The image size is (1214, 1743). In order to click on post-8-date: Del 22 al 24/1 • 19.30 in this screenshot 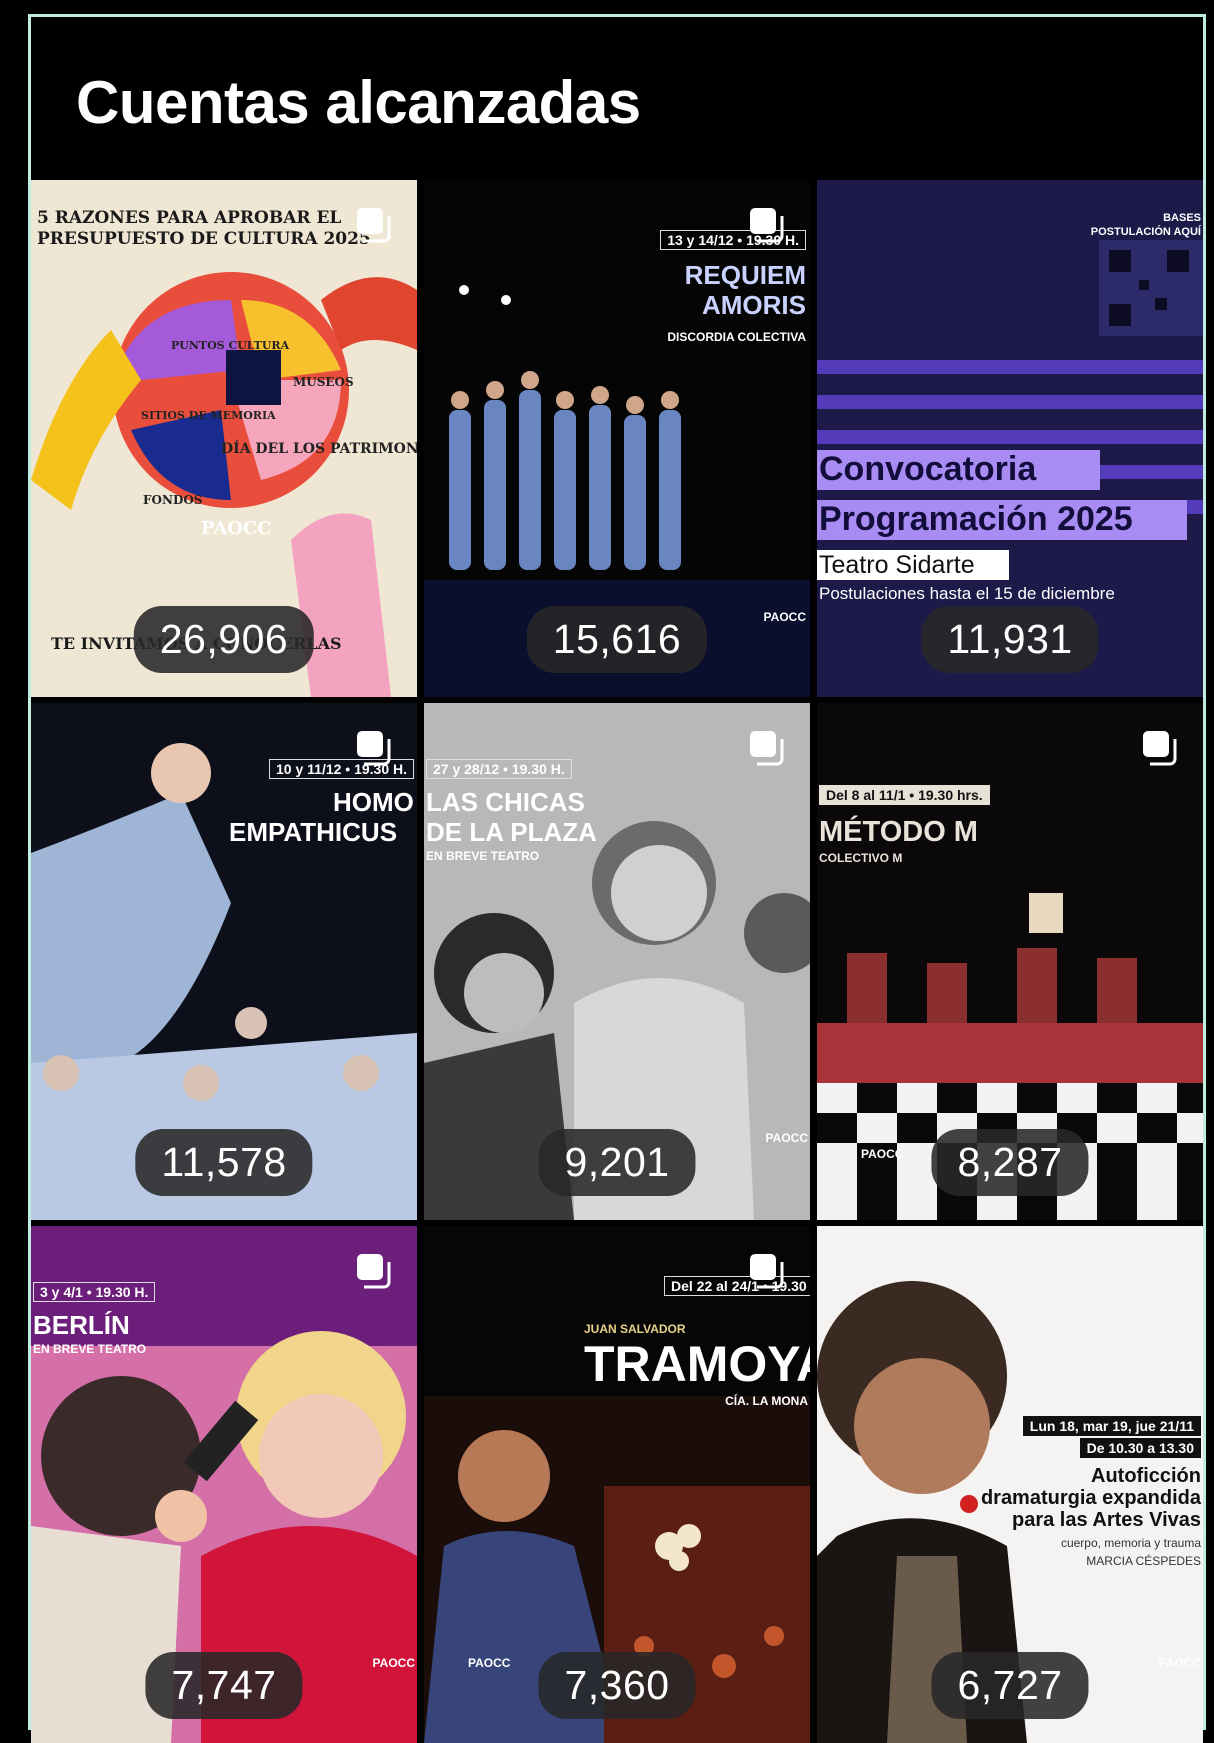, I will do `click(737, 1286)`.